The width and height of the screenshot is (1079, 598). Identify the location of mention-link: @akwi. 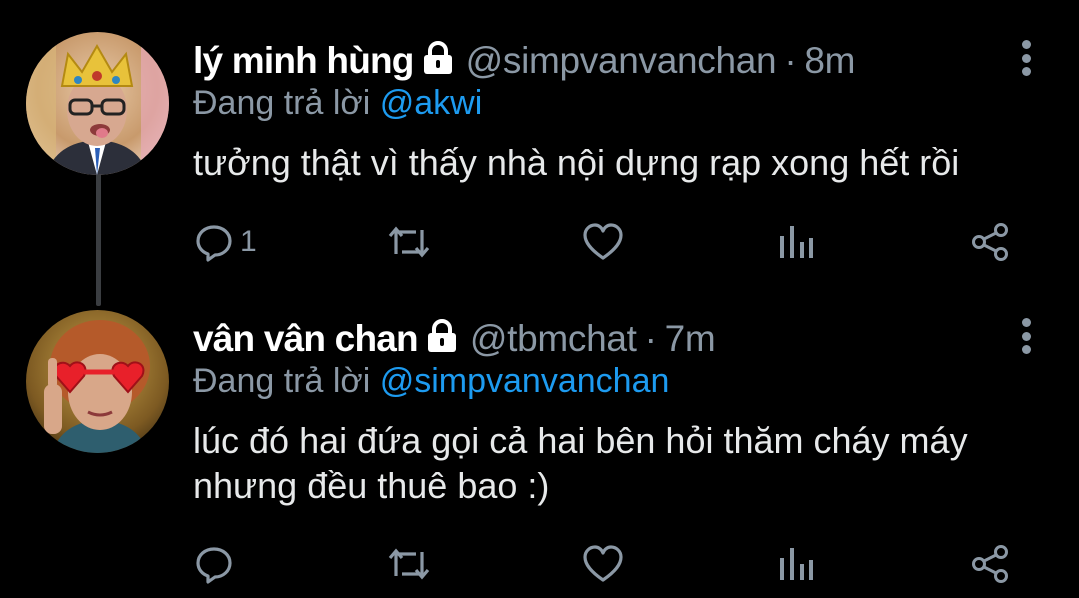
(431, 103).